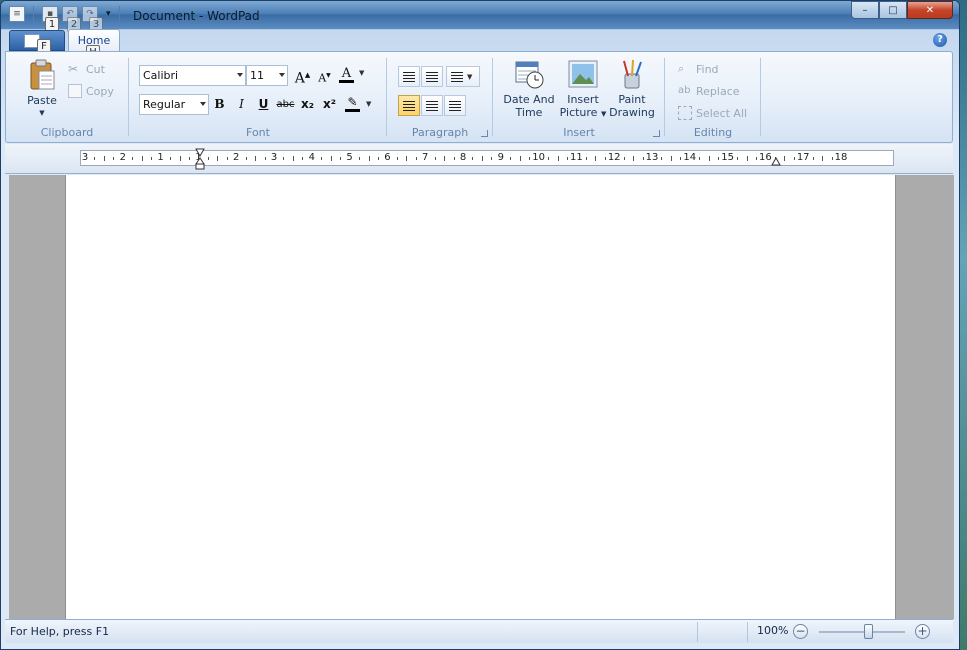 The height and width of the screenshot is (650, 967). I want to click on increase-indent-button, so click(432, 76).